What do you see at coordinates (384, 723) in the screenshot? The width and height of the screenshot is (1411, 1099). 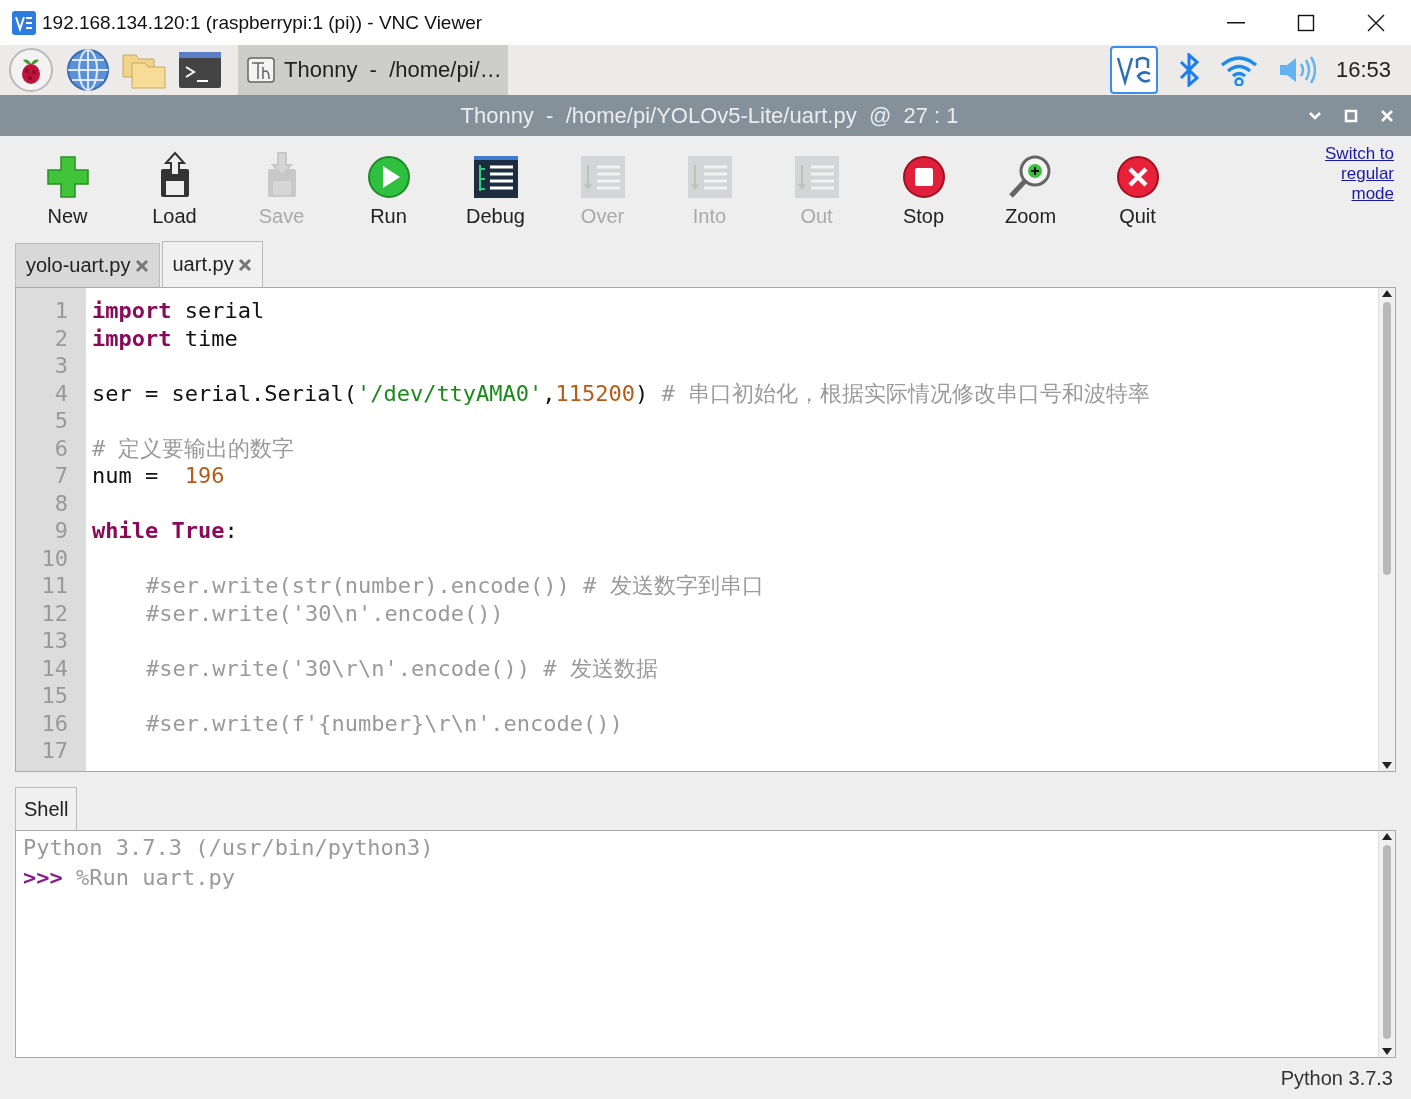 I see `code-line: #ser.write(f'{number}\r\n'.encode())` at bounding box center [384, 723].